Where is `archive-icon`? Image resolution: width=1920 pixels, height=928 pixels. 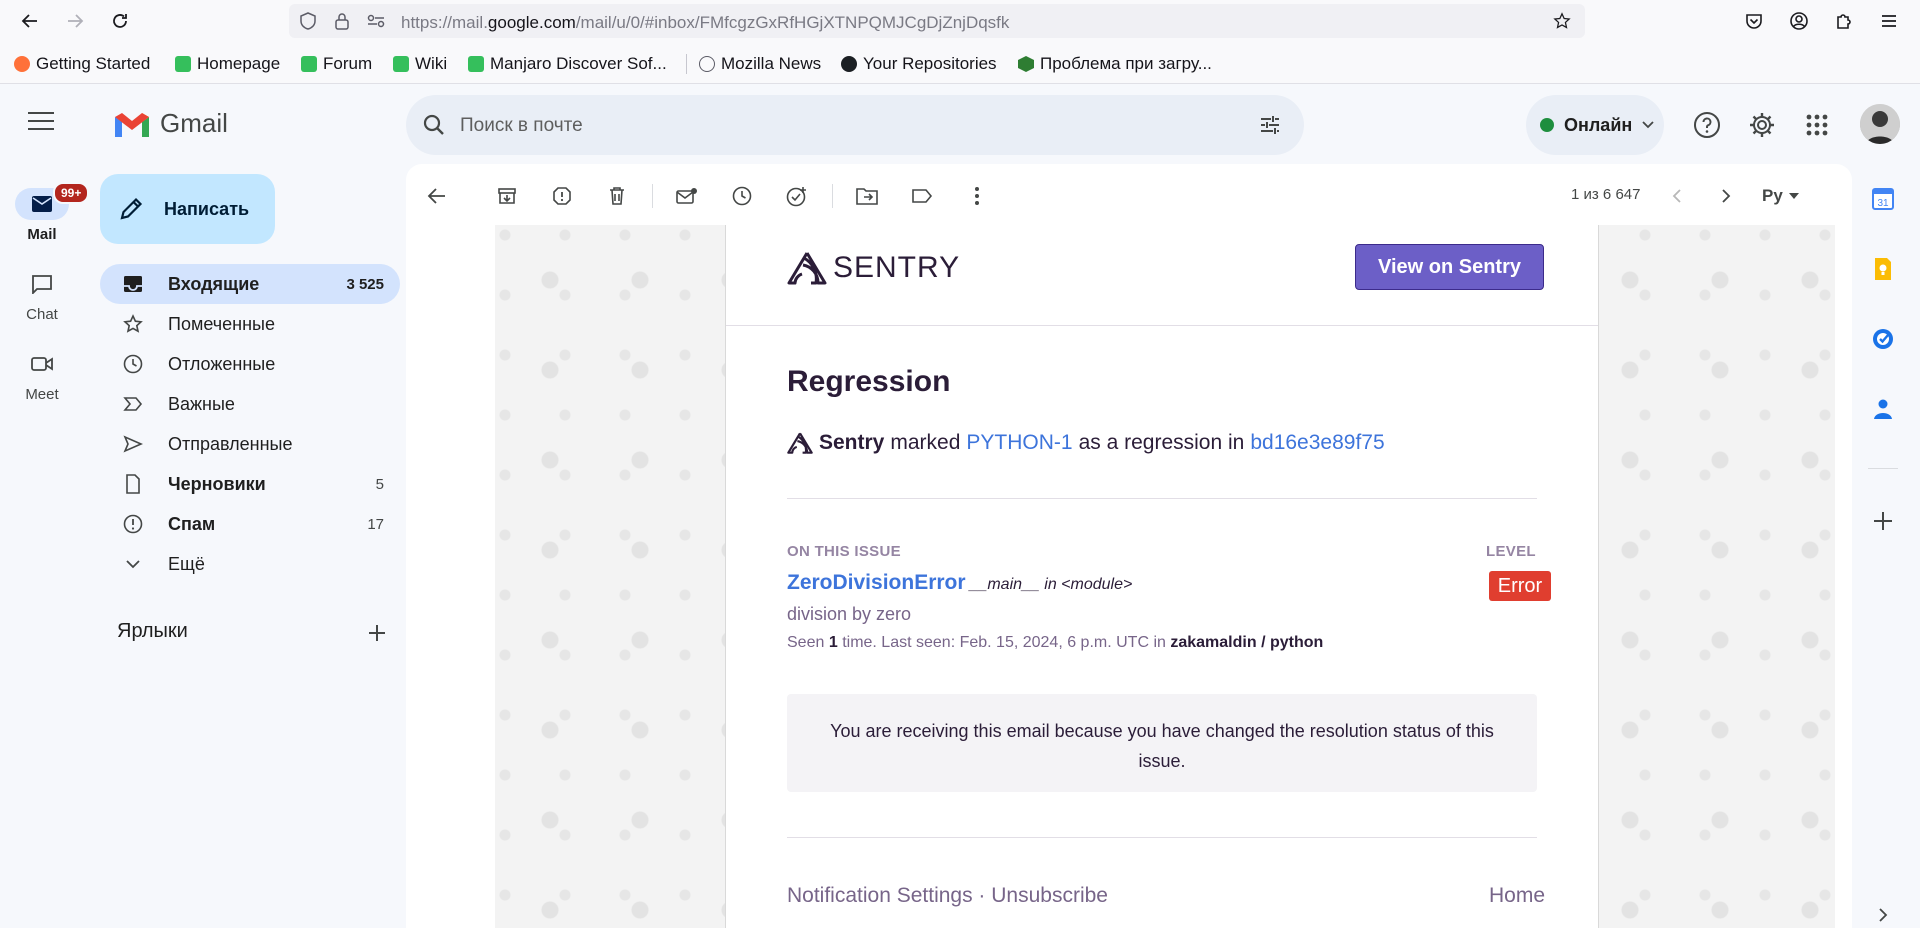 archive-icon is located at coordinates (507, 196).